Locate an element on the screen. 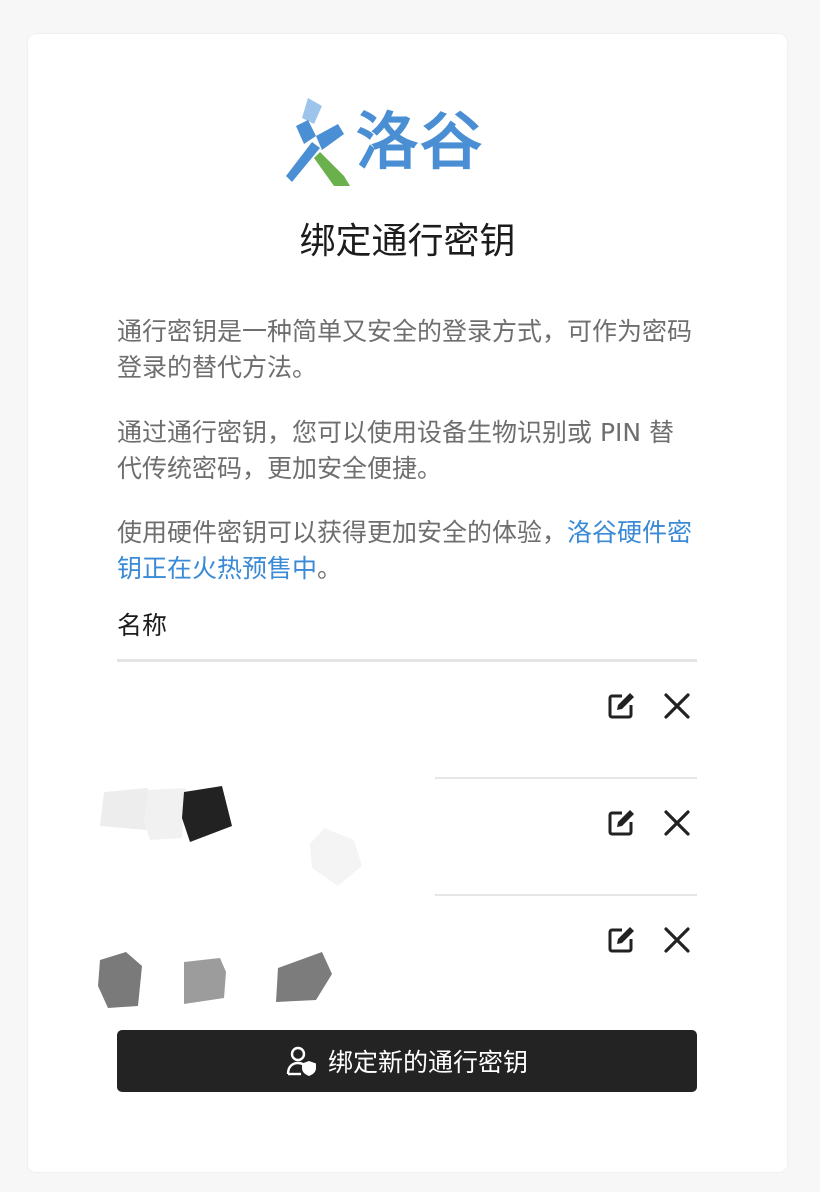 This screenshot has width=820, height=1192. luogu-mark-icon is located at coordinates (318, 142).